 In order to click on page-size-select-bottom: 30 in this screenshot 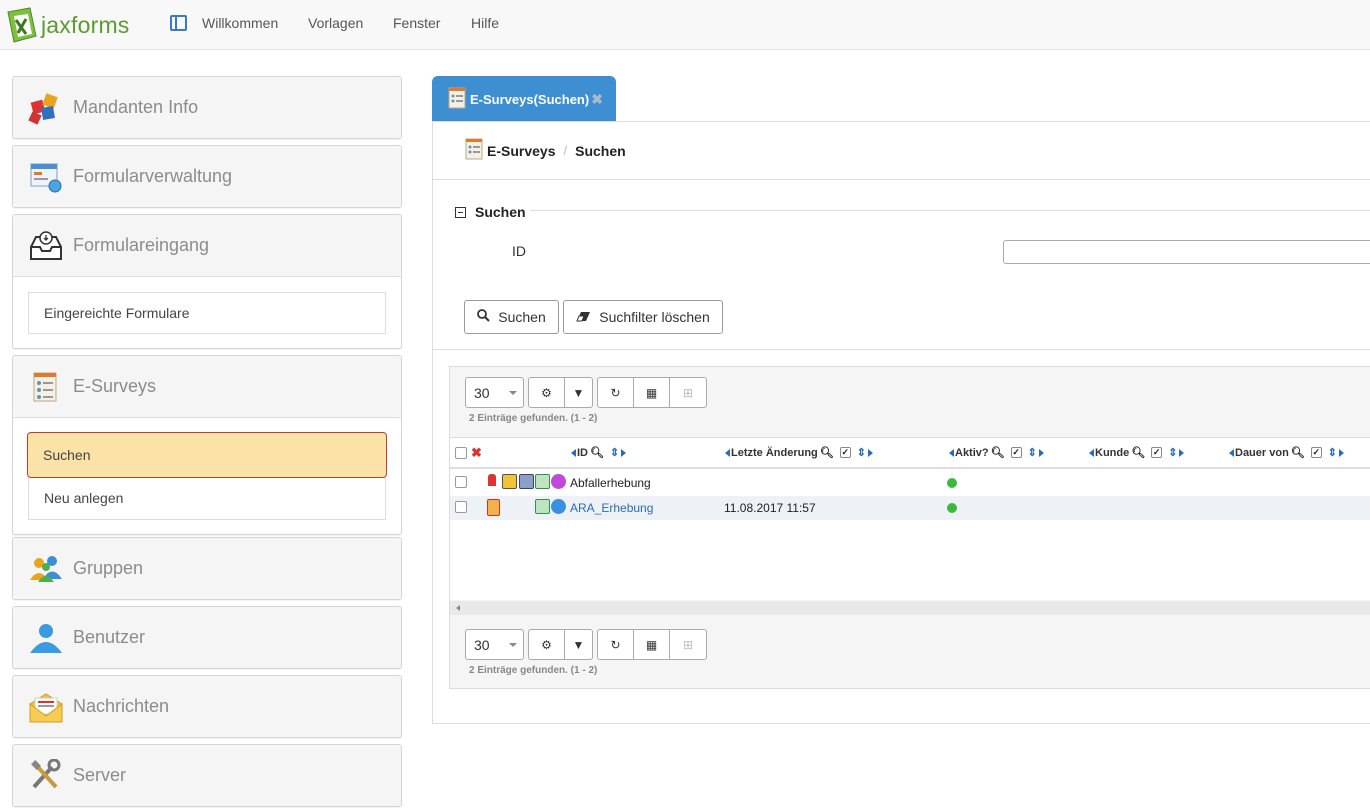, I will do `click(494, 644)`.